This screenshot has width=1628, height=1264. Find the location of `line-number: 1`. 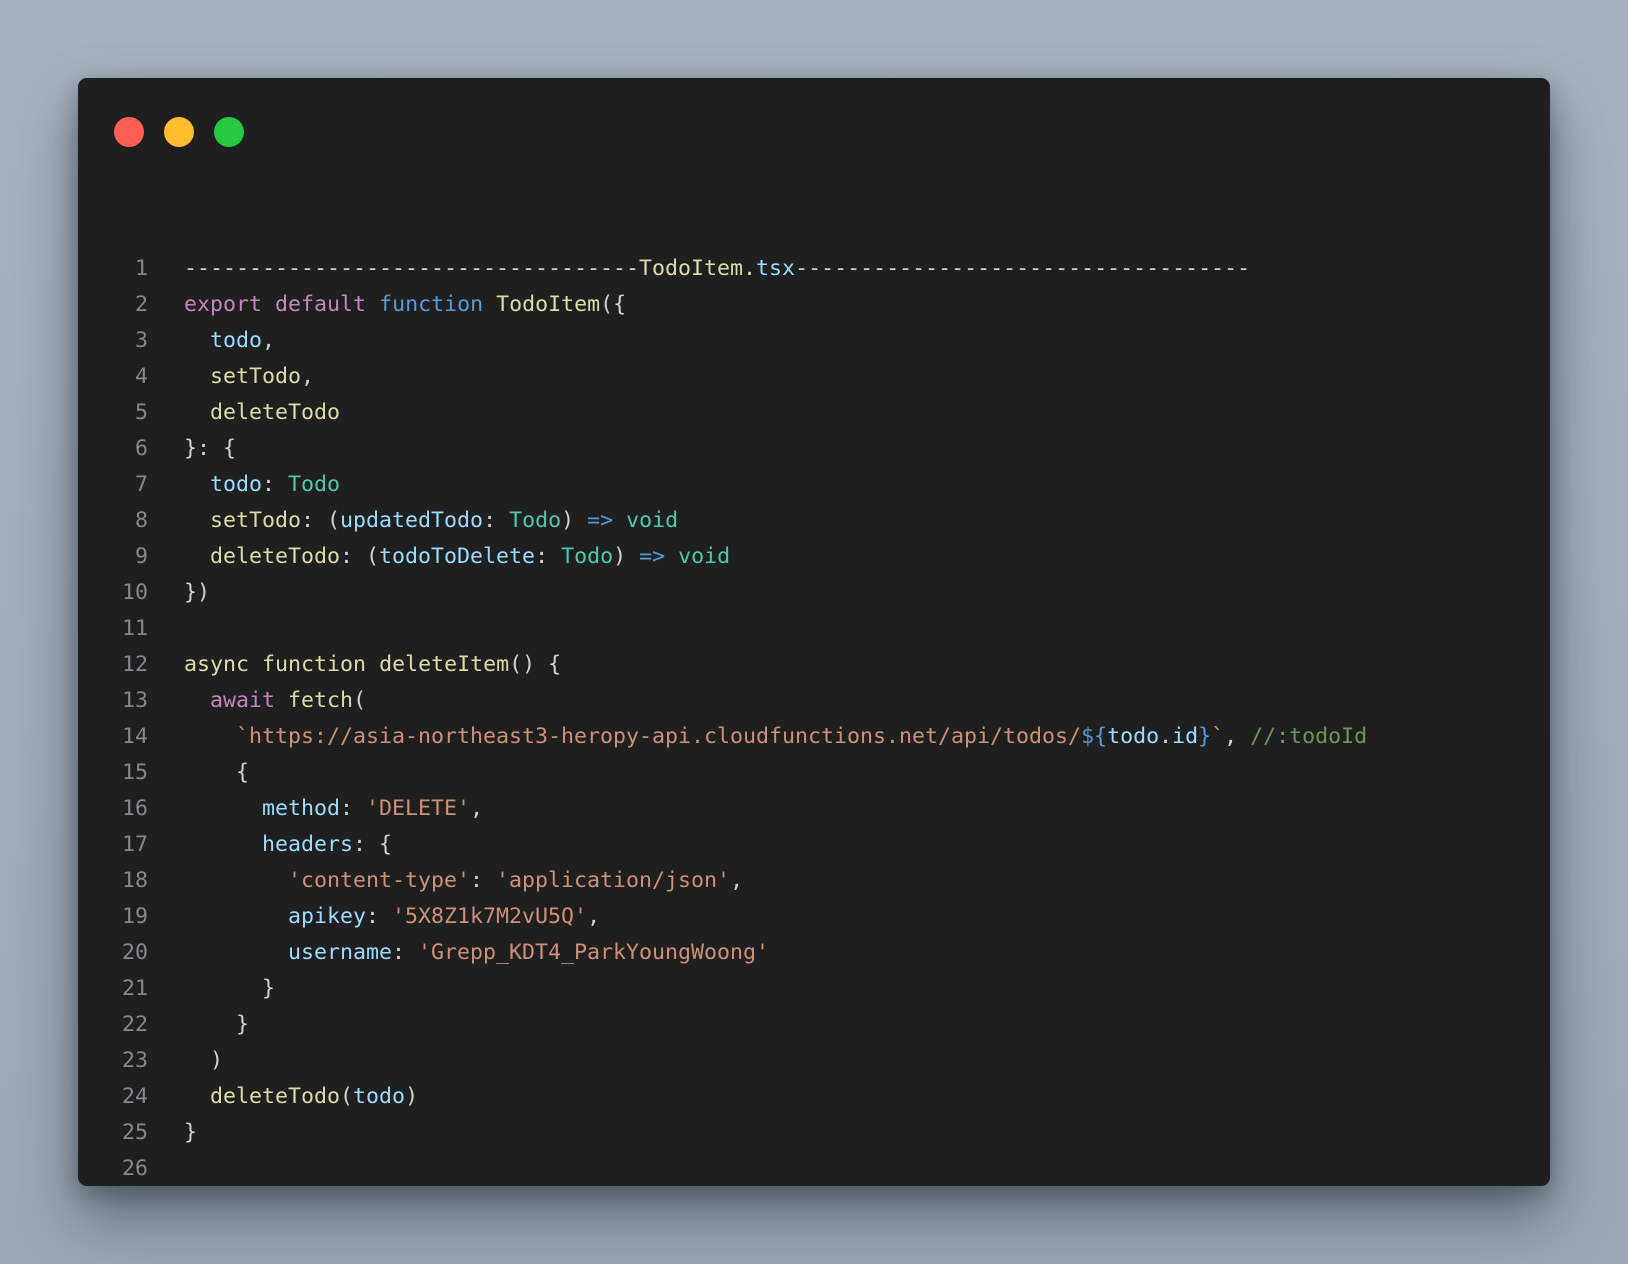

line-number: 1 is located at coordinates (141, 268).